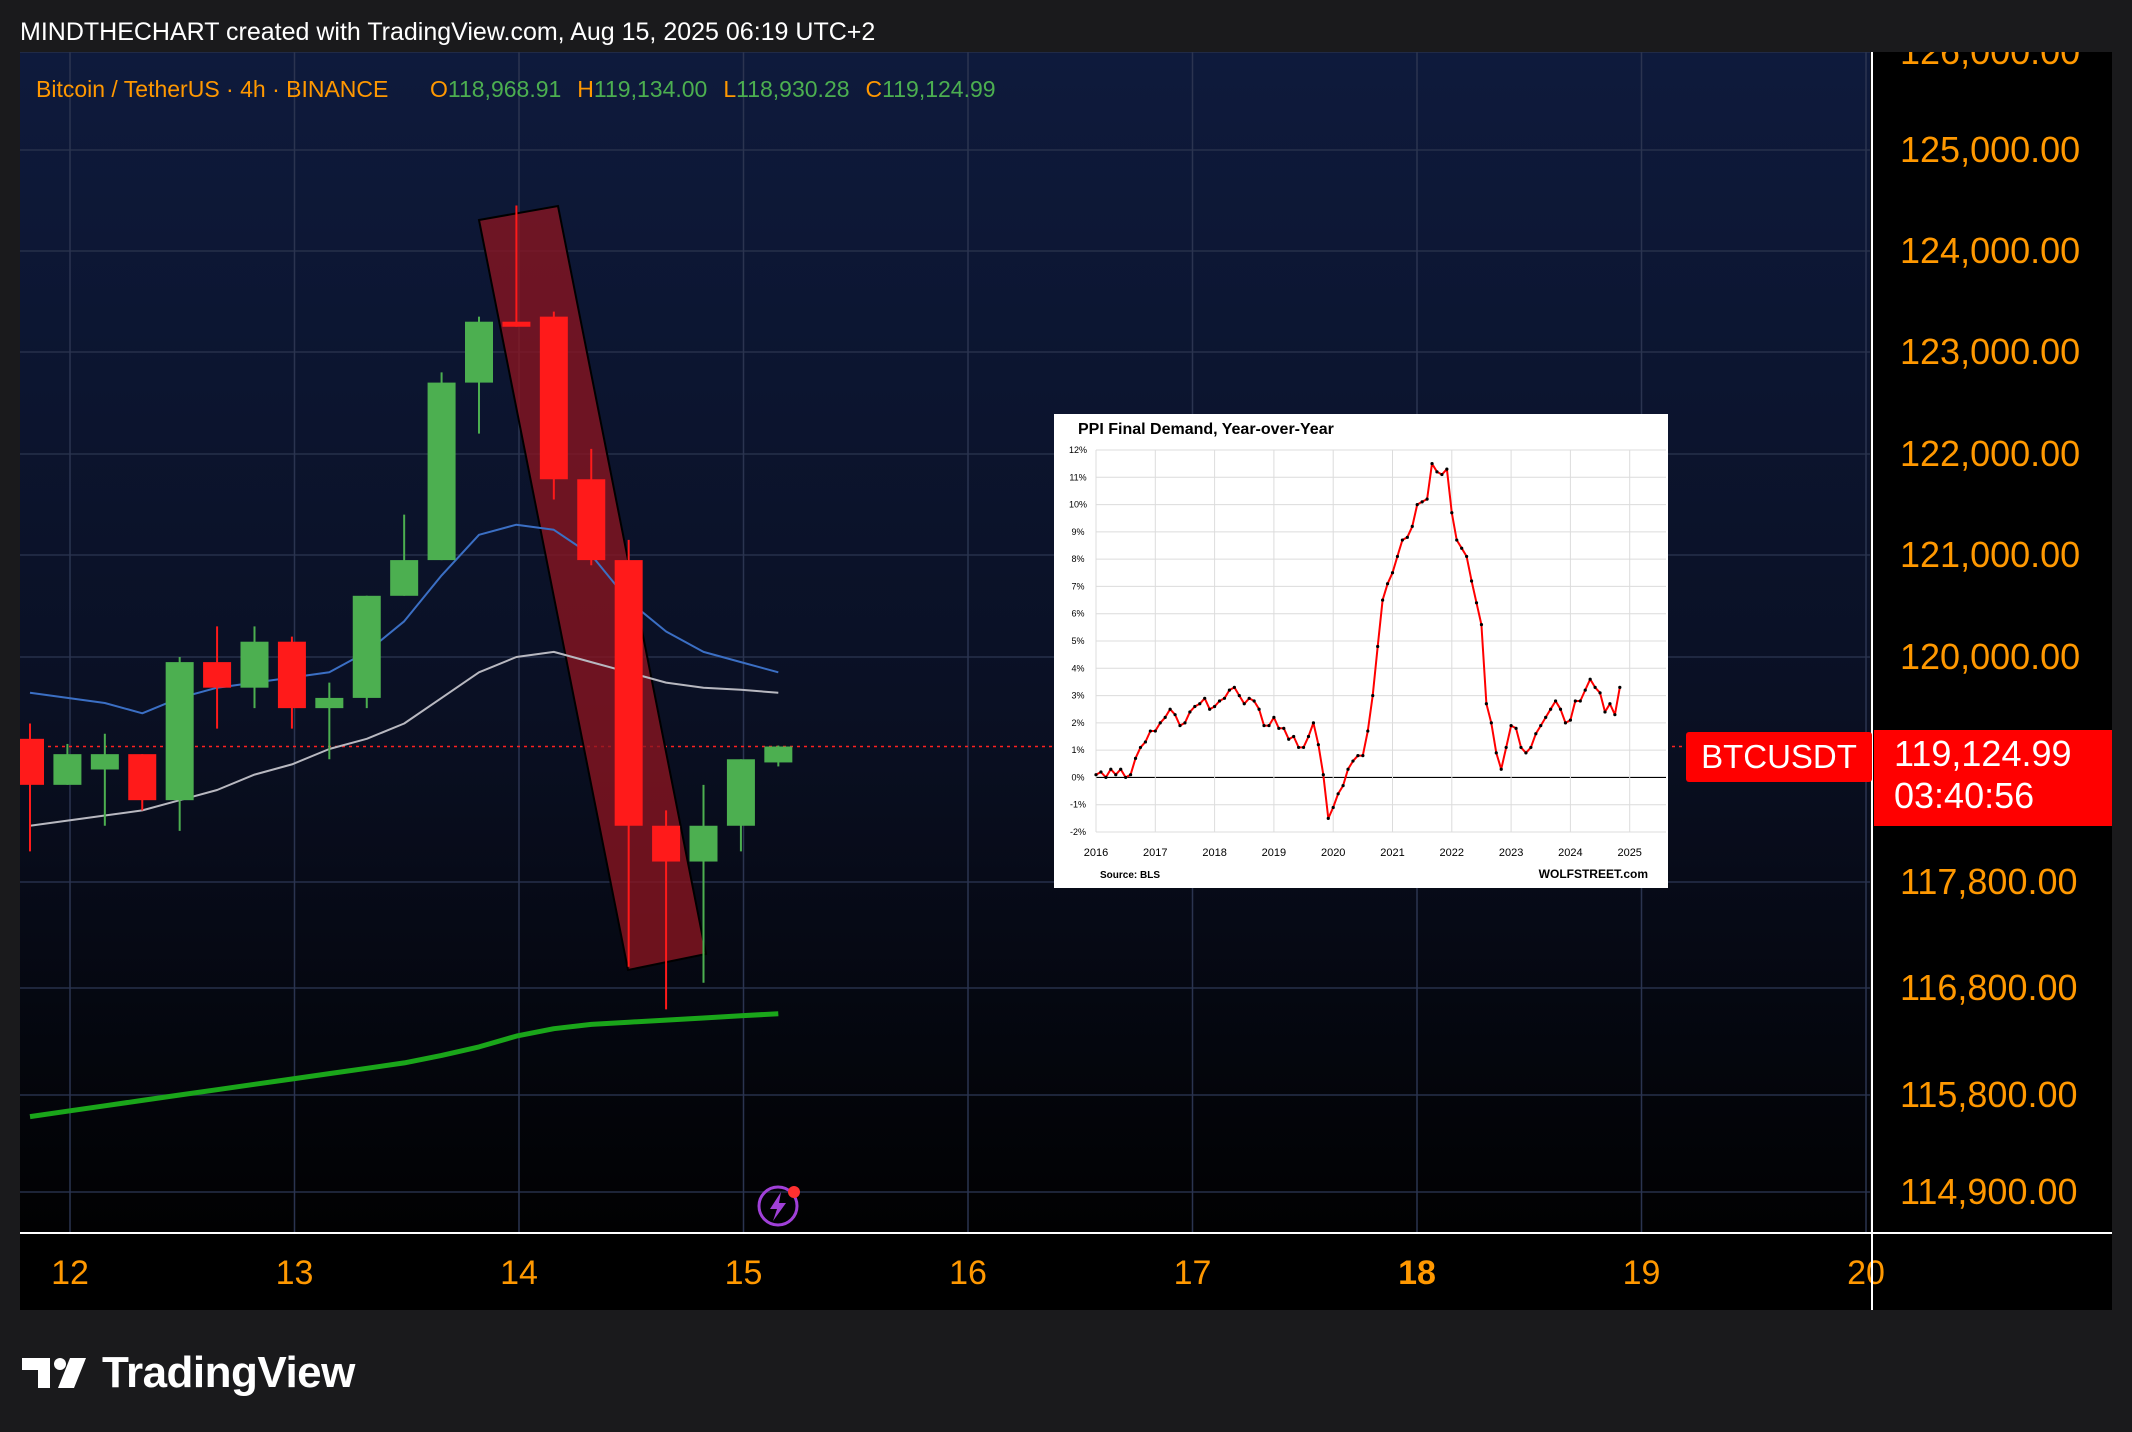 This screenshot has width=2132, height=1432. Describe the element at coordinates (1274, 853) in the screenshot. I see `inset-x-label: 2019` at that location.